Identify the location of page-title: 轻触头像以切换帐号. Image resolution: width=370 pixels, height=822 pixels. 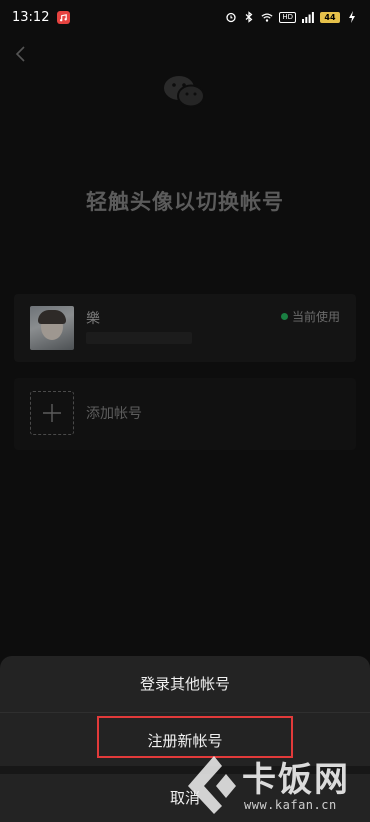
(185, 202).